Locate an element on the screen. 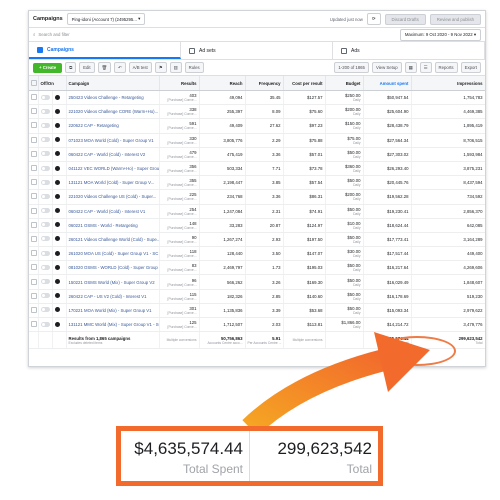 Image resolution: width=500 pixels, height=500 pixels. campaign-name: 220622 CAP - Retargeting is located at coordinates (113, 126).